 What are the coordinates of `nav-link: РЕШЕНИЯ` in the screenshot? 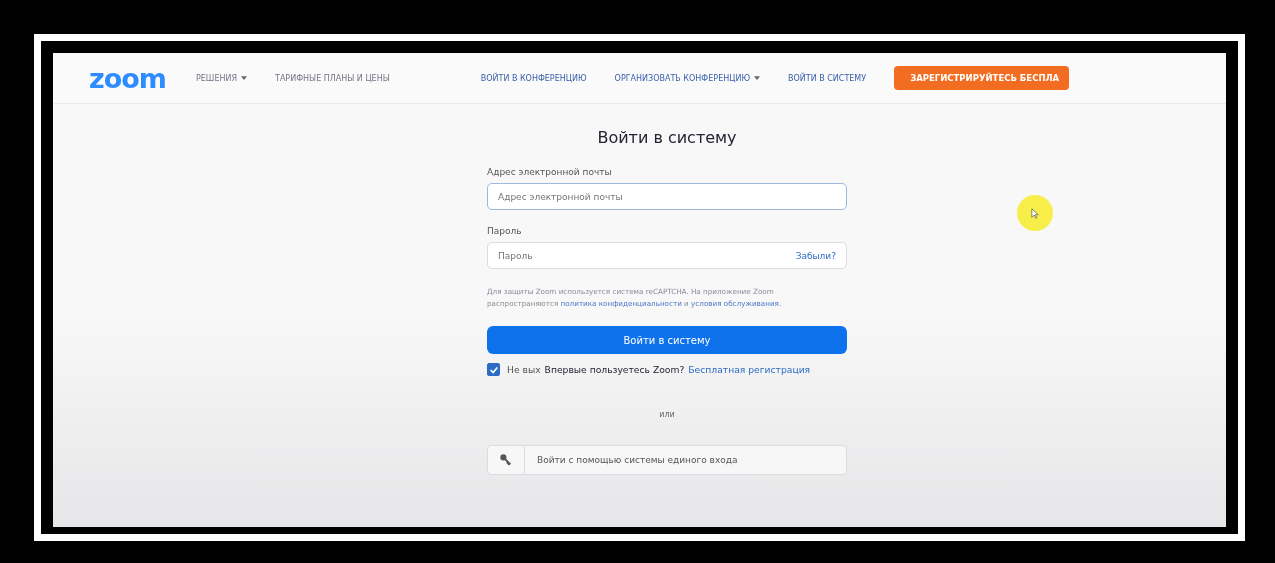 It's located at (221, 78).